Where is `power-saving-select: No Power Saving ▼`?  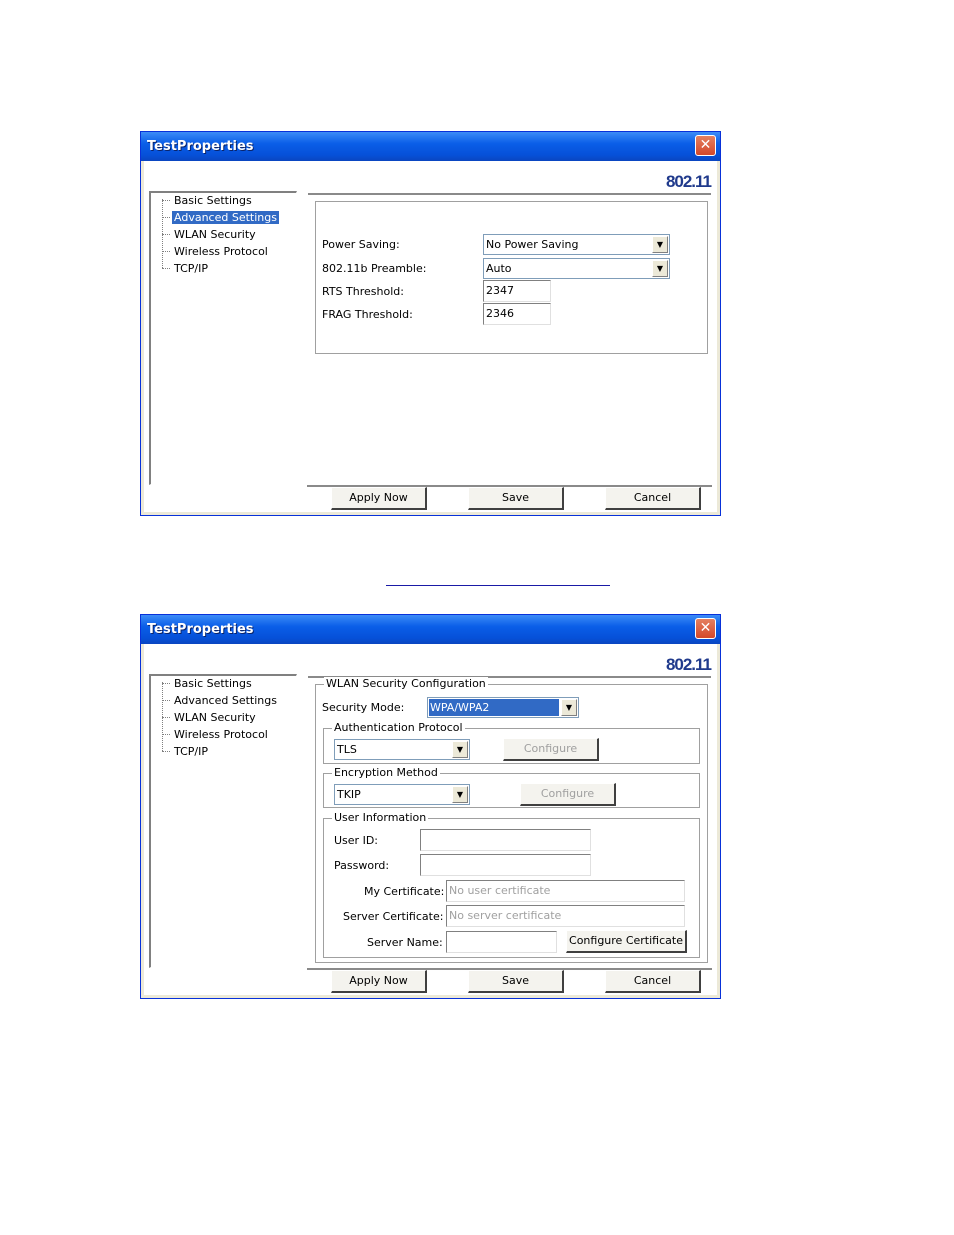 power-saving-select: No Power Saving ▼ is located at coordinates (576, 244).